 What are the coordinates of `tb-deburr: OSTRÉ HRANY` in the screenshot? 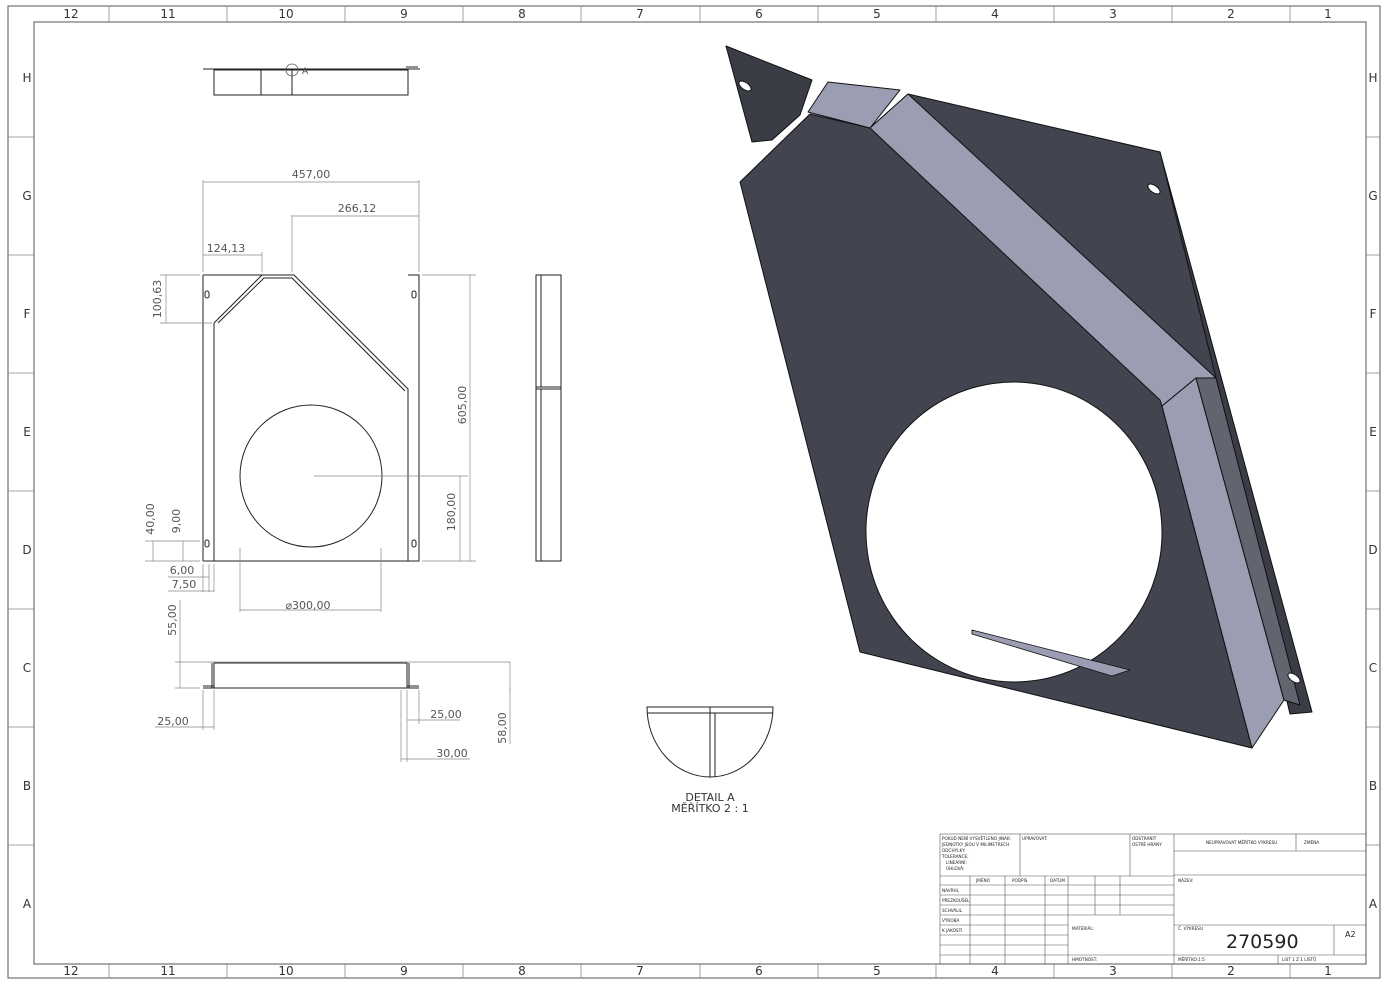 It's located at (1147, 844).